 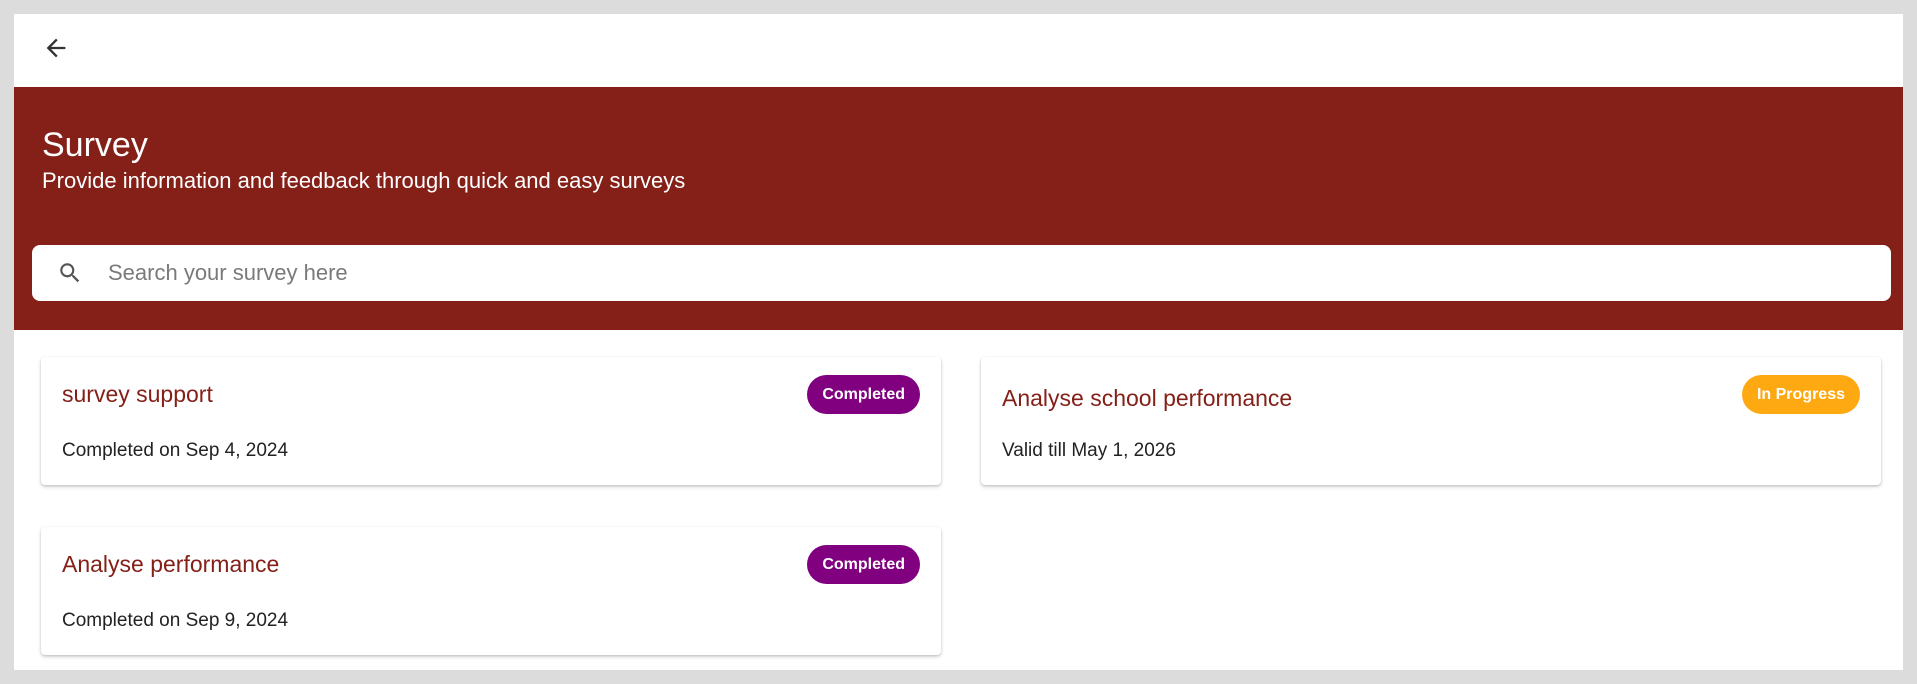 What do you see at coordinates (171, 564) in the screenshot?
I see `survey-title: Analyse performance` at bounding box center [171, 564].